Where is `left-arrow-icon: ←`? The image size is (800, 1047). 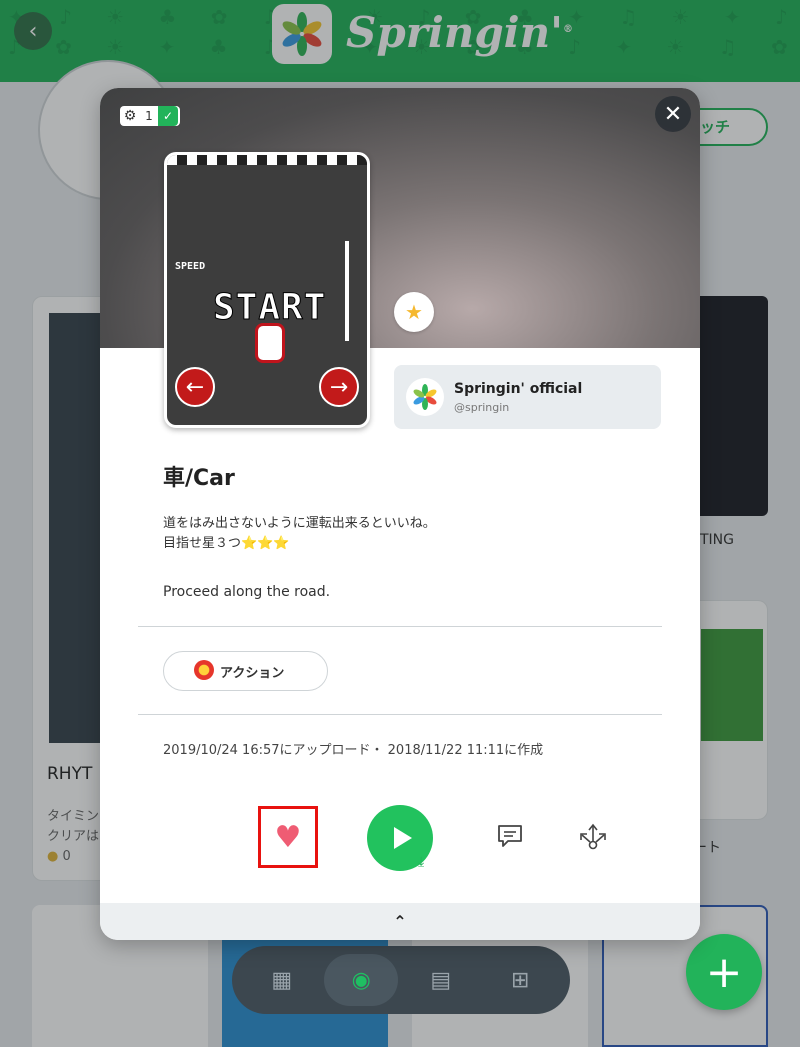 left-arrow-icon: ← is located at coordinates (195, 387).